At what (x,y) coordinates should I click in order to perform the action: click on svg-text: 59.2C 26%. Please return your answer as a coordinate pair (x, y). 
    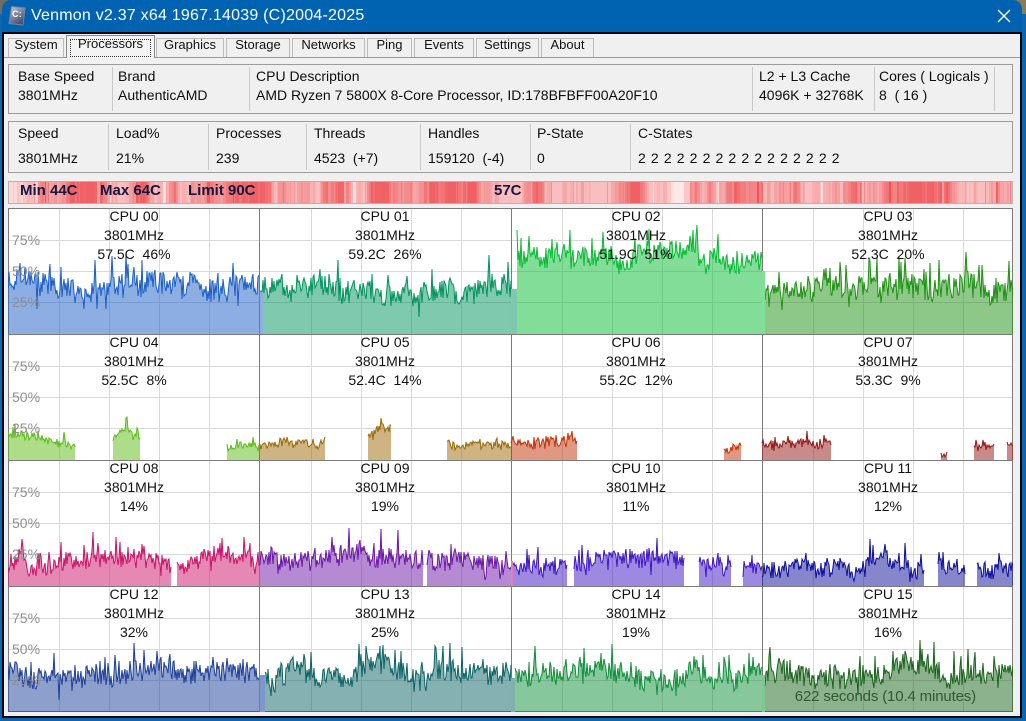
    Looking at the image, I should click on (384, 254).